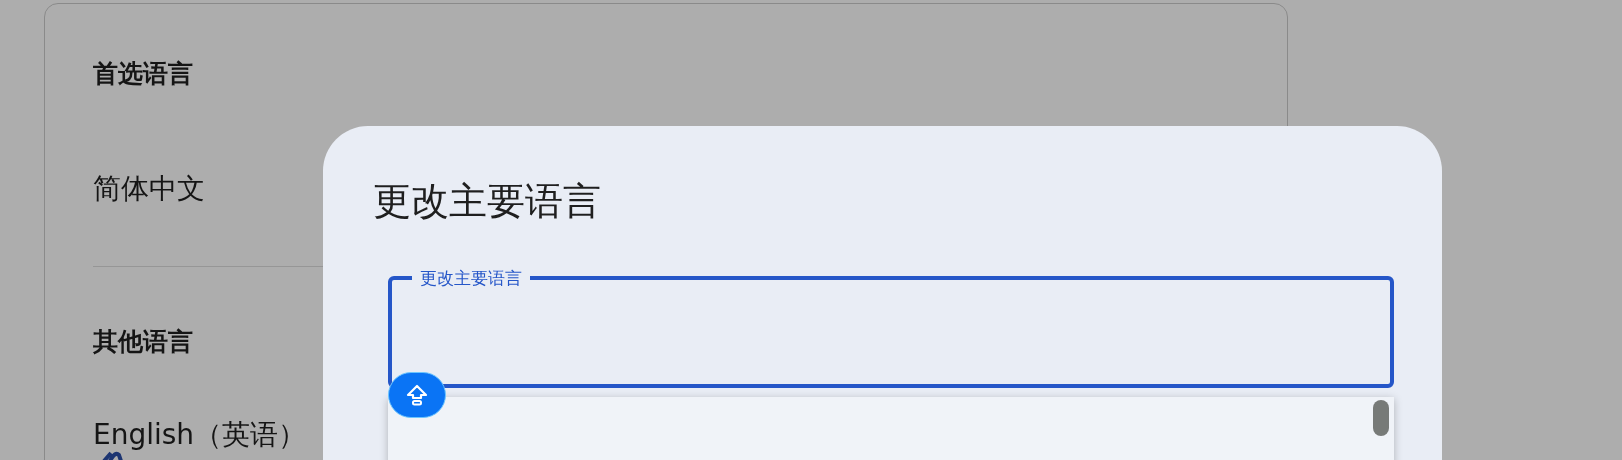 Image resolution: width=1622 pixels, height=460 pixels. Describe the element at coordinates (487, 201) in the screenshot. I see `dialog-title: 更改主要语言` at that location.